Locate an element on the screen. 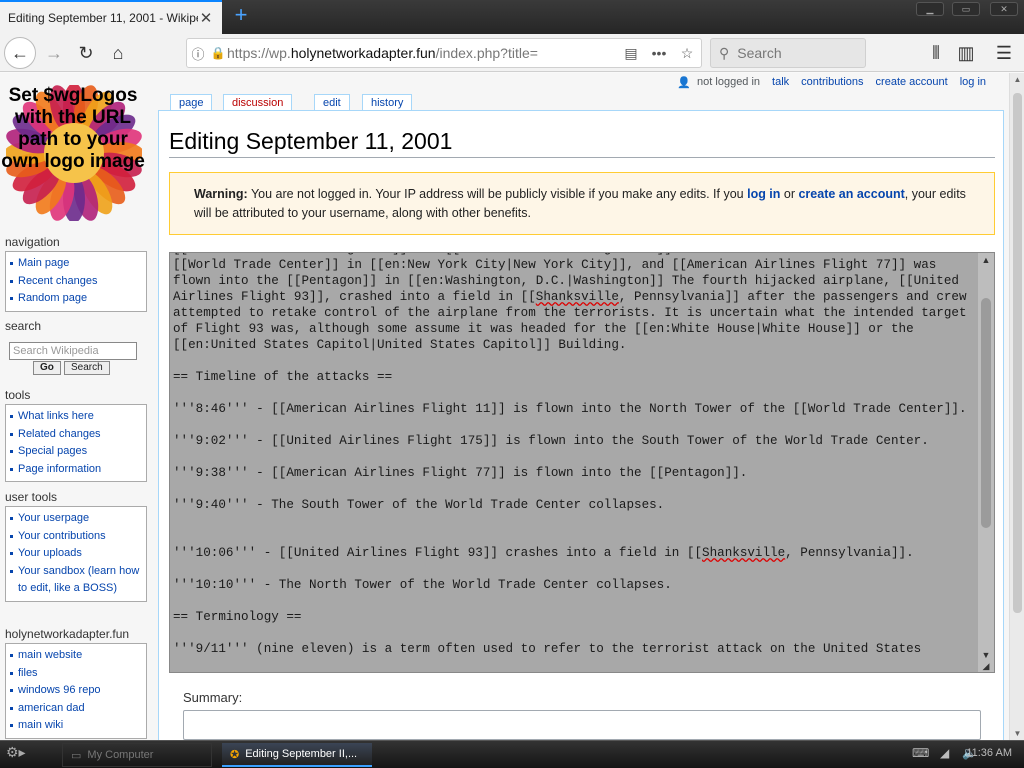 The height and width of the screenshot is (768, 1024). summary-label: Summary: is located at coordinates (213, 697).